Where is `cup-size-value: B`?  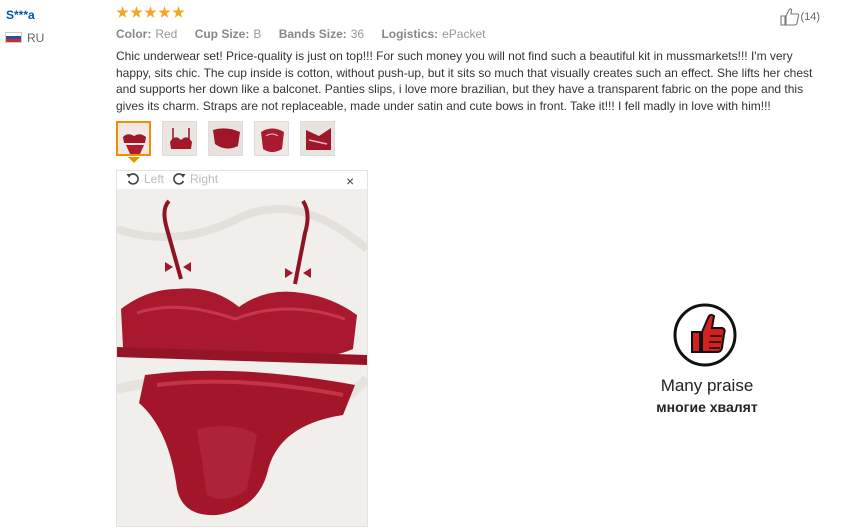
cup-size-value: B is located at coordinates (257, 34).